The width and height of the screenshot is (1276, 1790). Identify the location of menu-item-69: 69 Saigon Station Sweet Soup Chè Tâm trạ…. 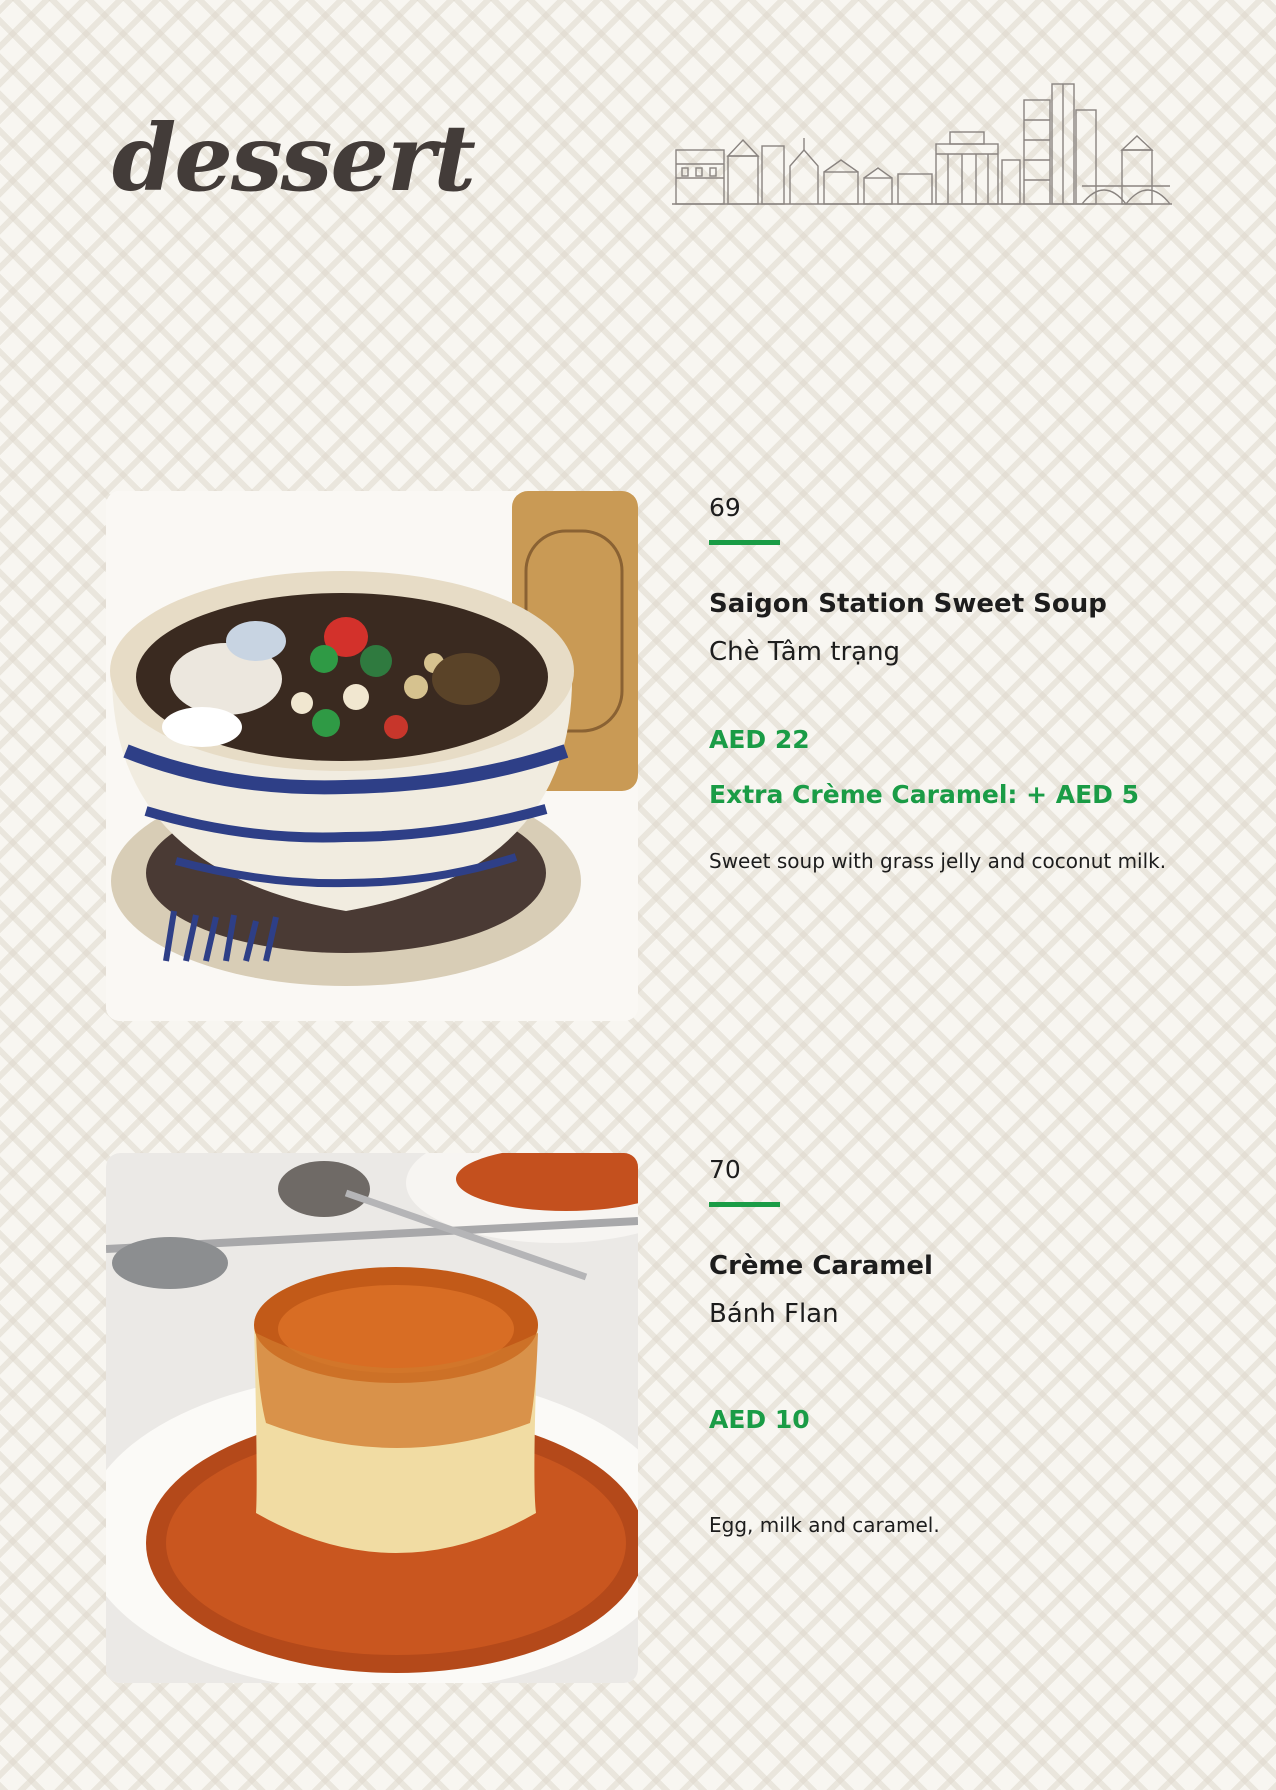
(969, 683).